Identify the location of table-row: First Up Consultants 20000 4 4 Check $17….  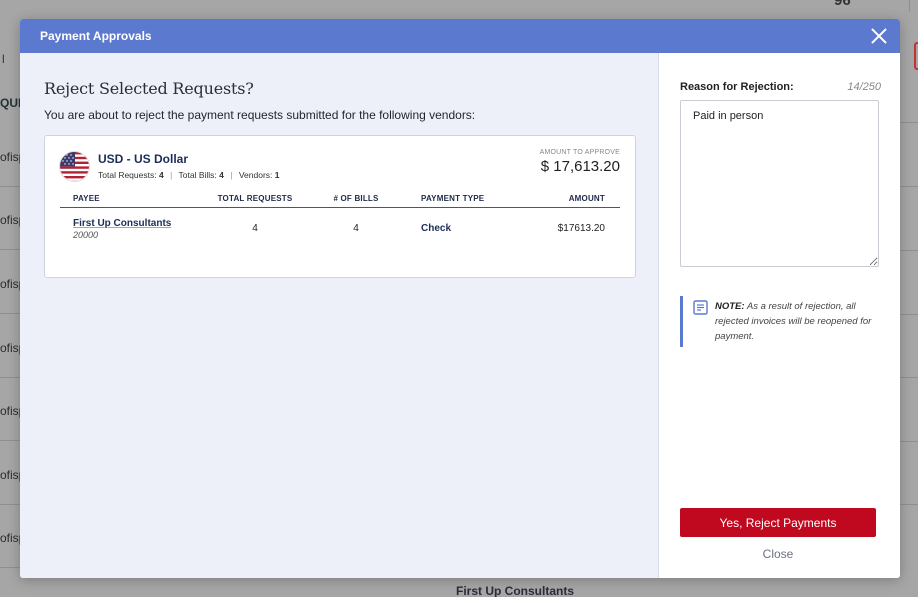
(340, 224).